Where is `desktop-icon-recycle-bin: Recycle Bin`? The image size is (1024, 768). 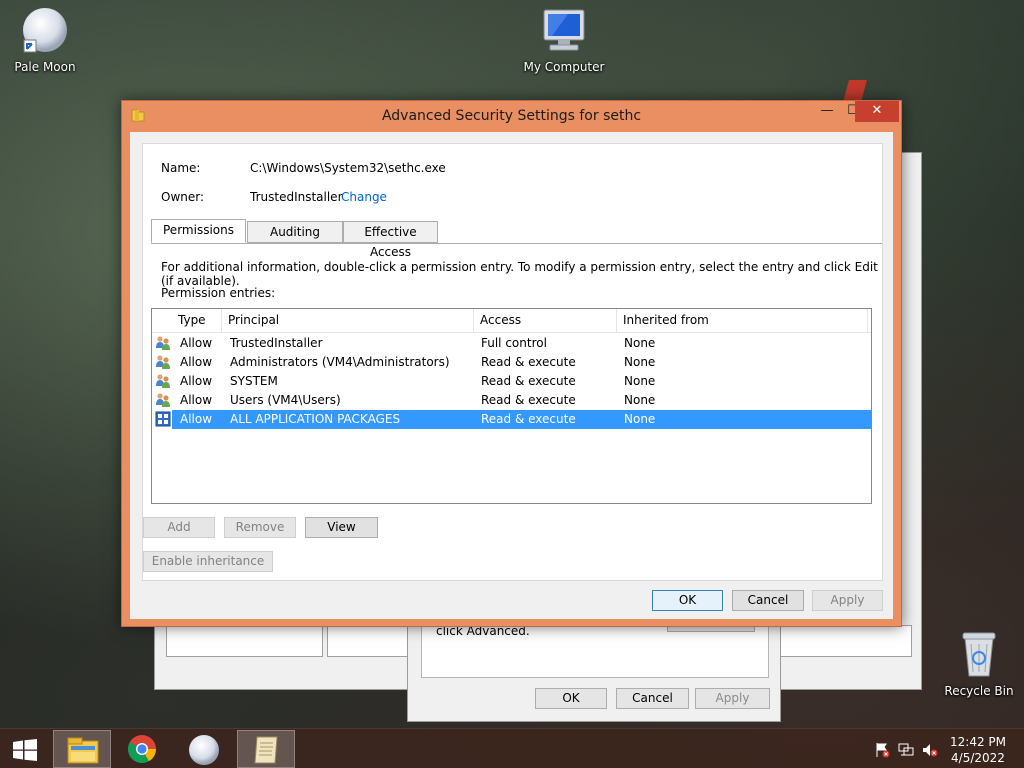
desktop-icon-recycle-bin: Recycle Bin is located at coordinates (979, 664).